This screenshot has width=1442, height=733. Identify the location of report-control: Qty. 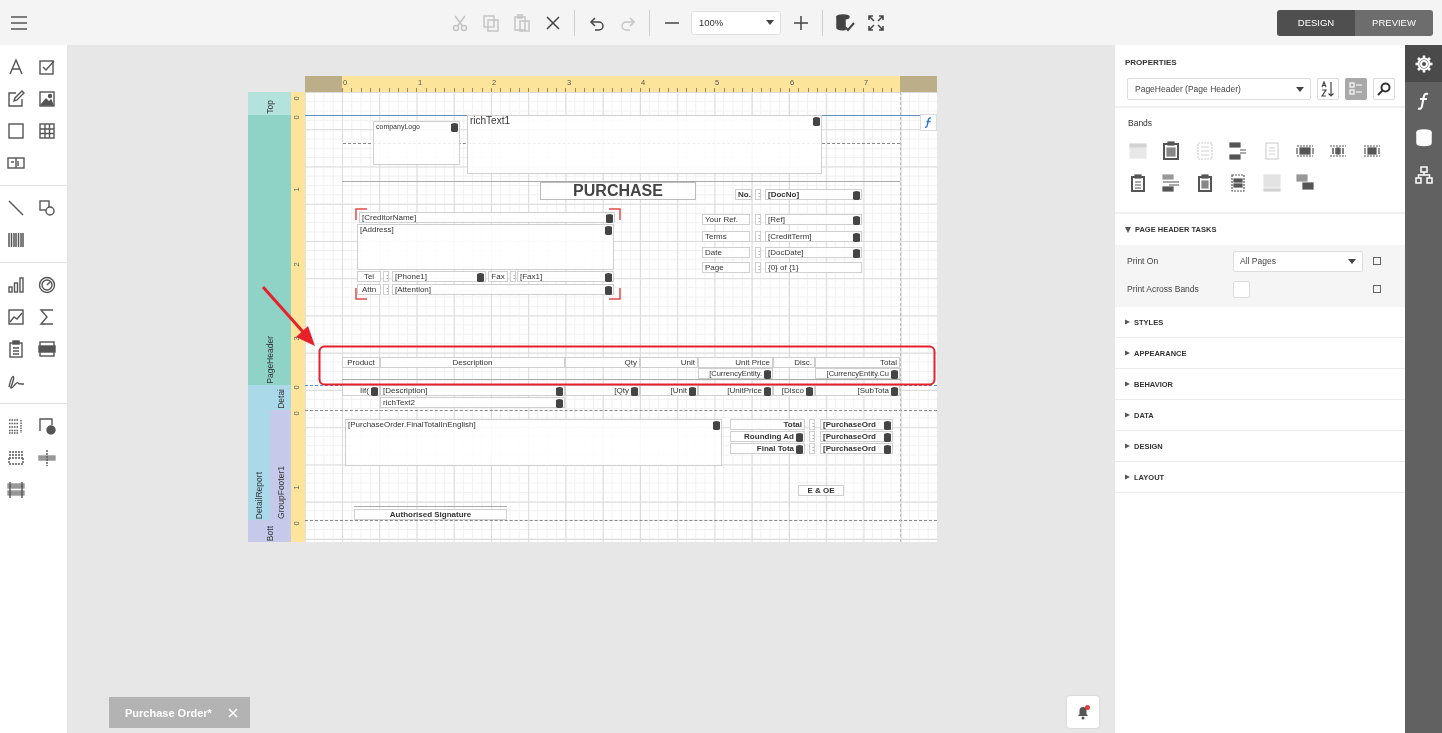
(602, 362).